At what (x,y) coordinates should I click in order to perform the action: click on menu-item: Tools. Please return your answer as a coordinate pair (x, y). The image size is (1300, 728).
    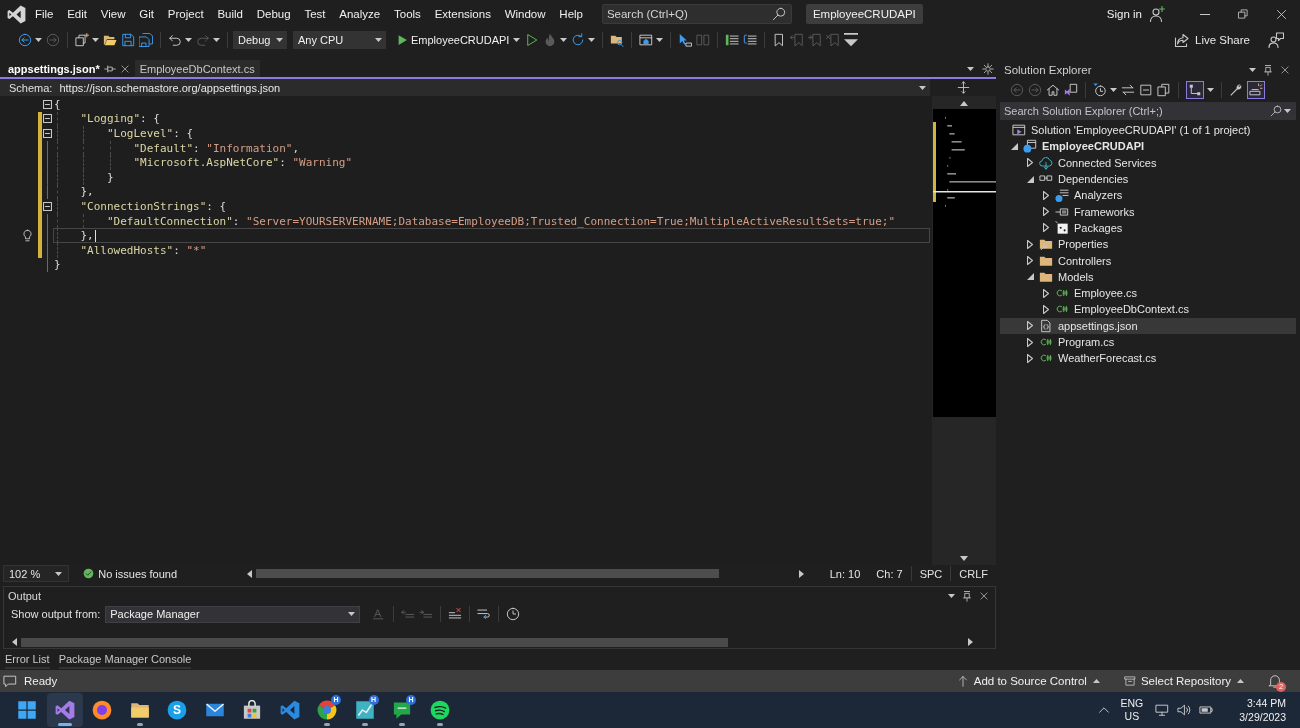
    Looking at the image, I should click on (407, 14).